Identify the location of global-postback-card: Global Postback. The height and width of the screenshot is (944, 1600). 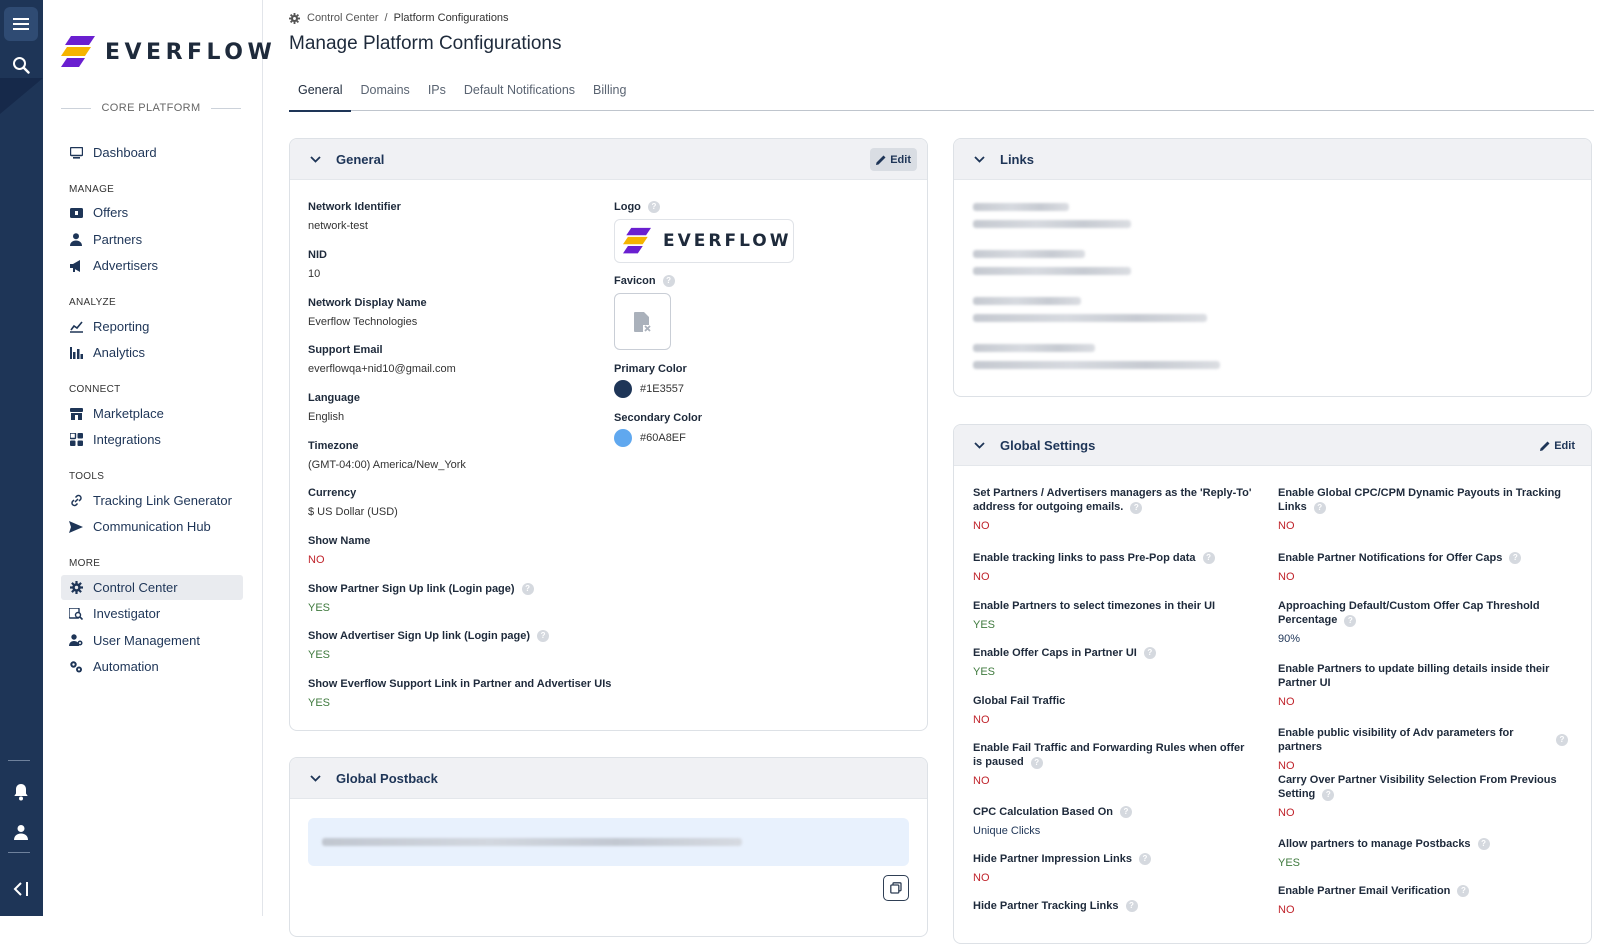
(608, 847).